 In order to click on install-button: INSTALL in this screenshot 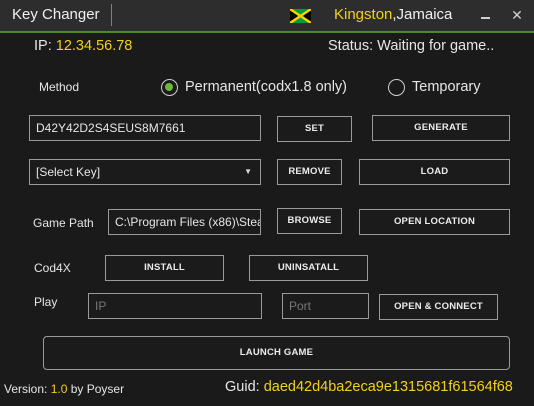, I will do `click(164, 268)`.